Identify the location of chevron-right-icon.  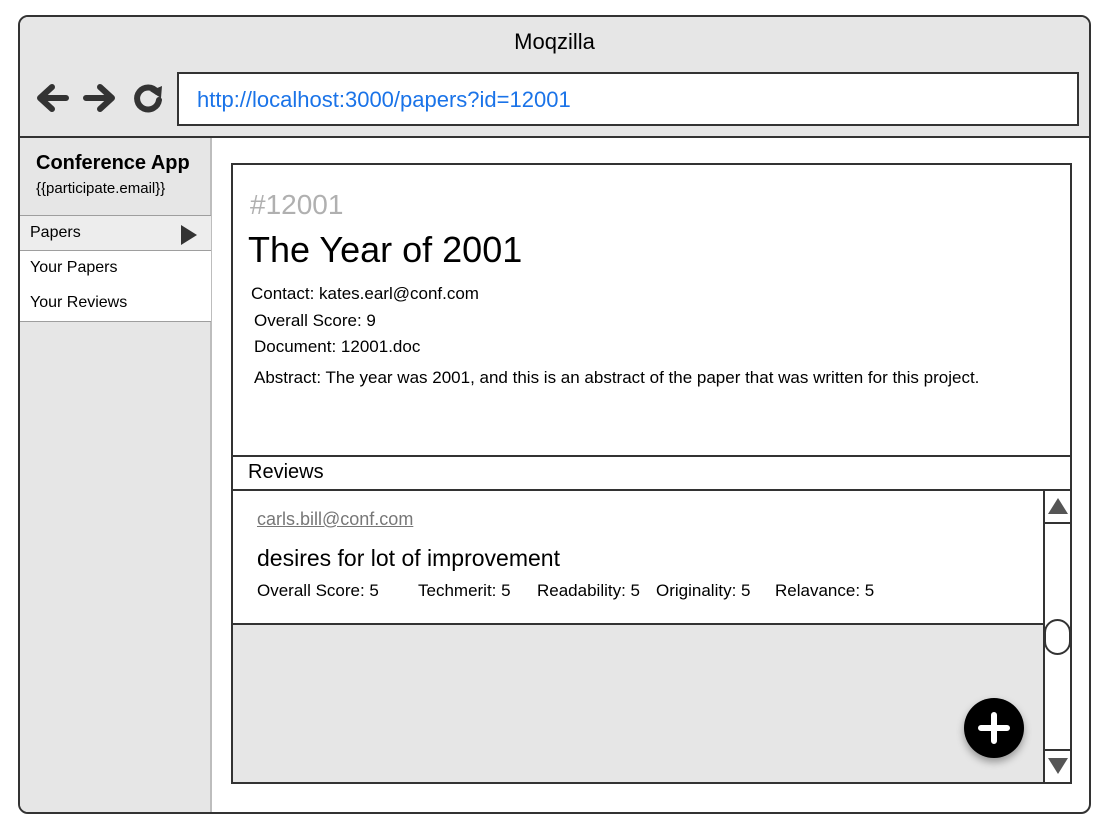
(189, 235).